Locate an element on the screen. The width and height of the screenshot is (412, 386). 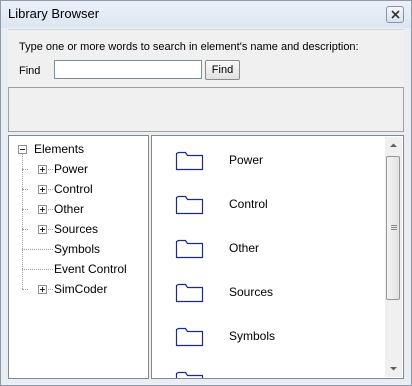
window-title: Library Browser is located at coordinates (54, 13).